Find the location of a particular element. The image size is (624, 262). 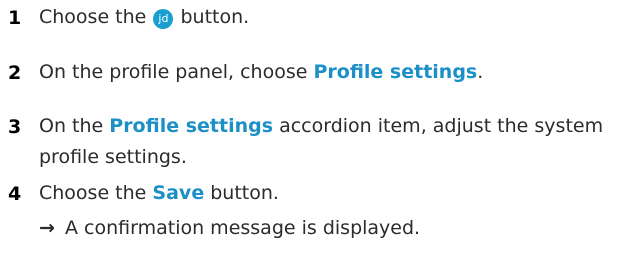

step-result: → A confirmation message is displayed. is located at coordinates (327, 228).